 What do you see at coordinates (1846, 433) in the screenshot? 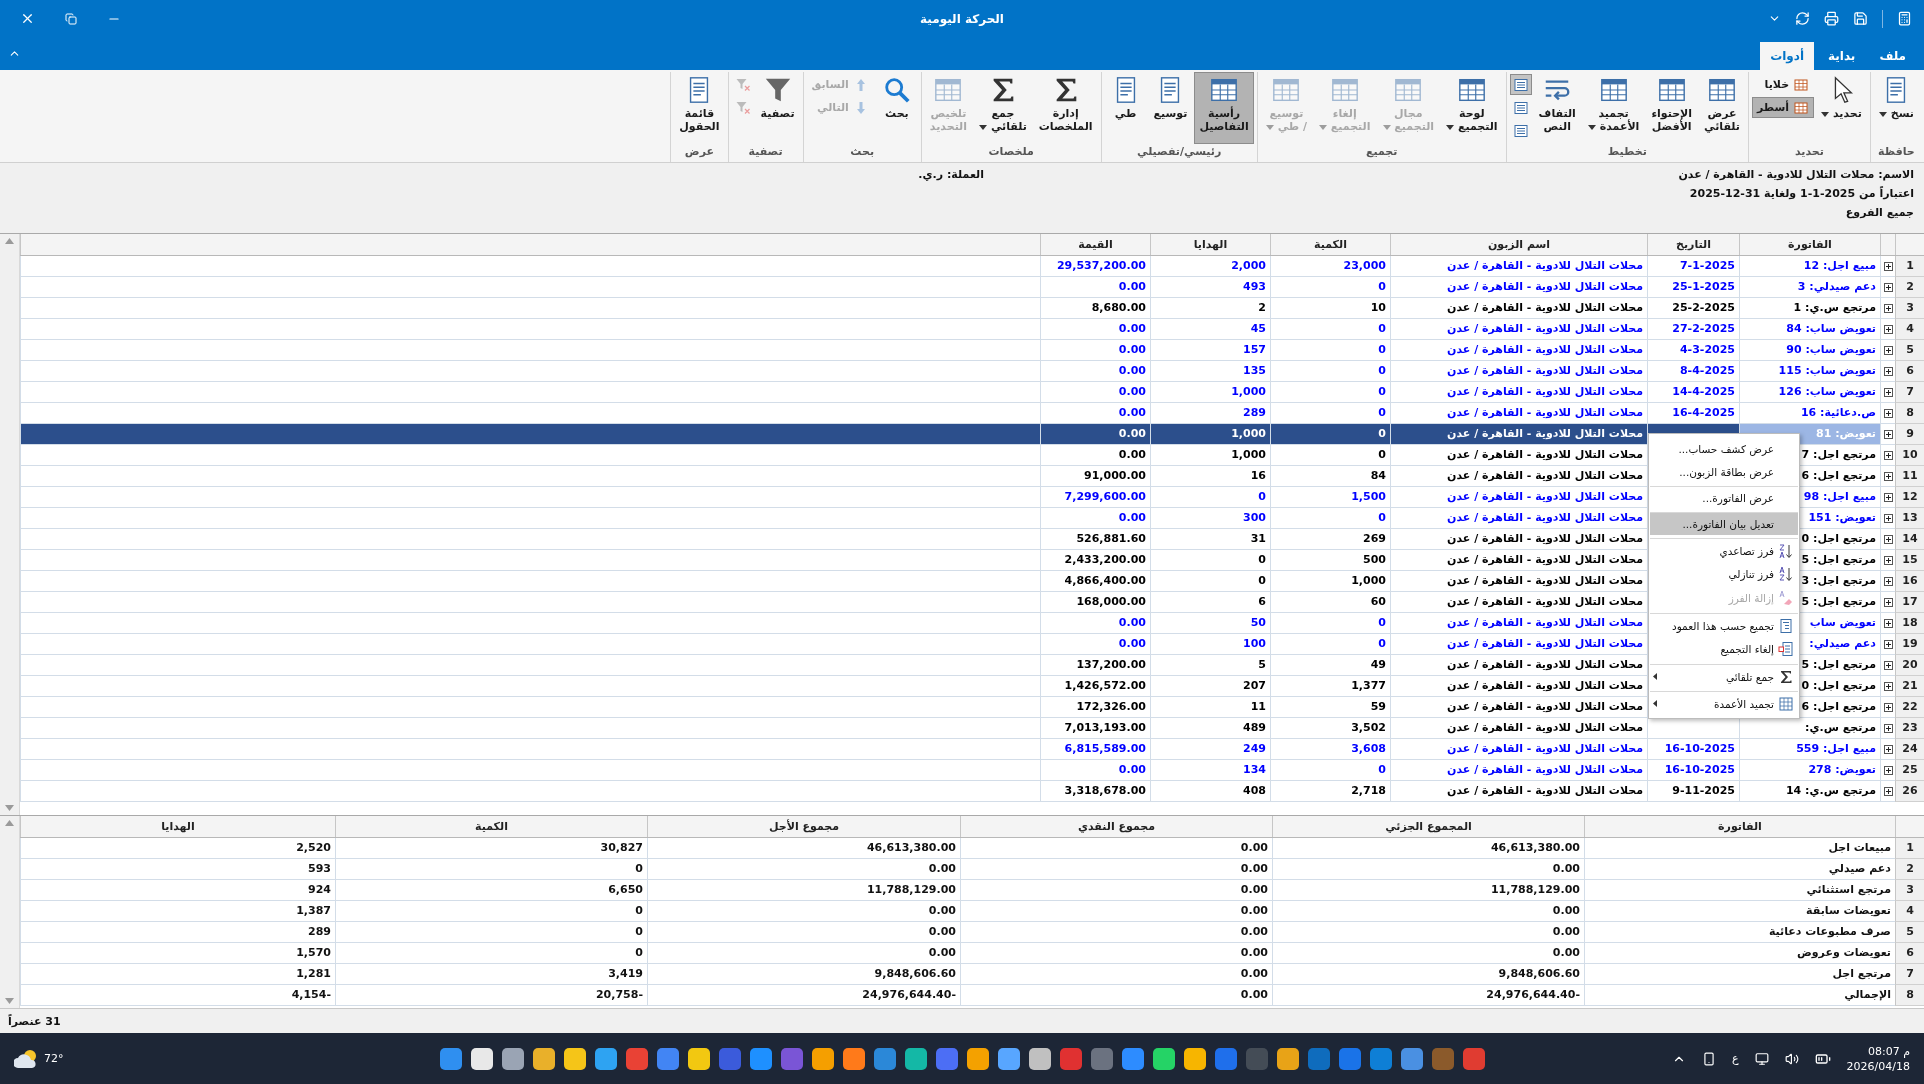
I see `table-cell: تعويض: 81` at bounding box center [1846, 433].